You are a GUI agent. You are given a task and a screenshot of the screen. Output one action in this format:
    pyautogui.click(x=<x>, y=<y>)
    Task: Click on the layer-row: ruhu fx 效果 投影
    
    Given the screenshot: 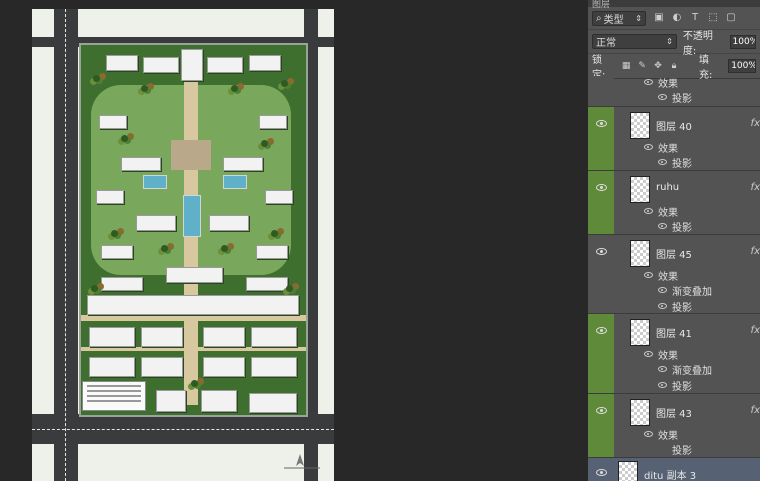 What is the action you would take?
    pyautogui.click(x=674, y=203)
    